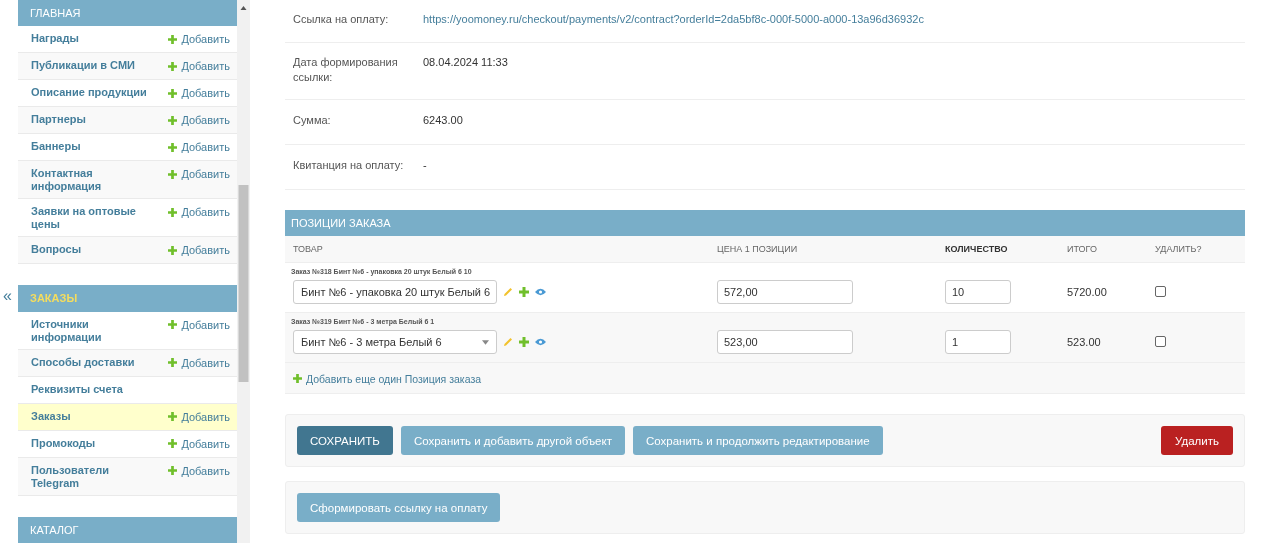  I want to click on sidebar-link: Источники информации, so click(90, 330).